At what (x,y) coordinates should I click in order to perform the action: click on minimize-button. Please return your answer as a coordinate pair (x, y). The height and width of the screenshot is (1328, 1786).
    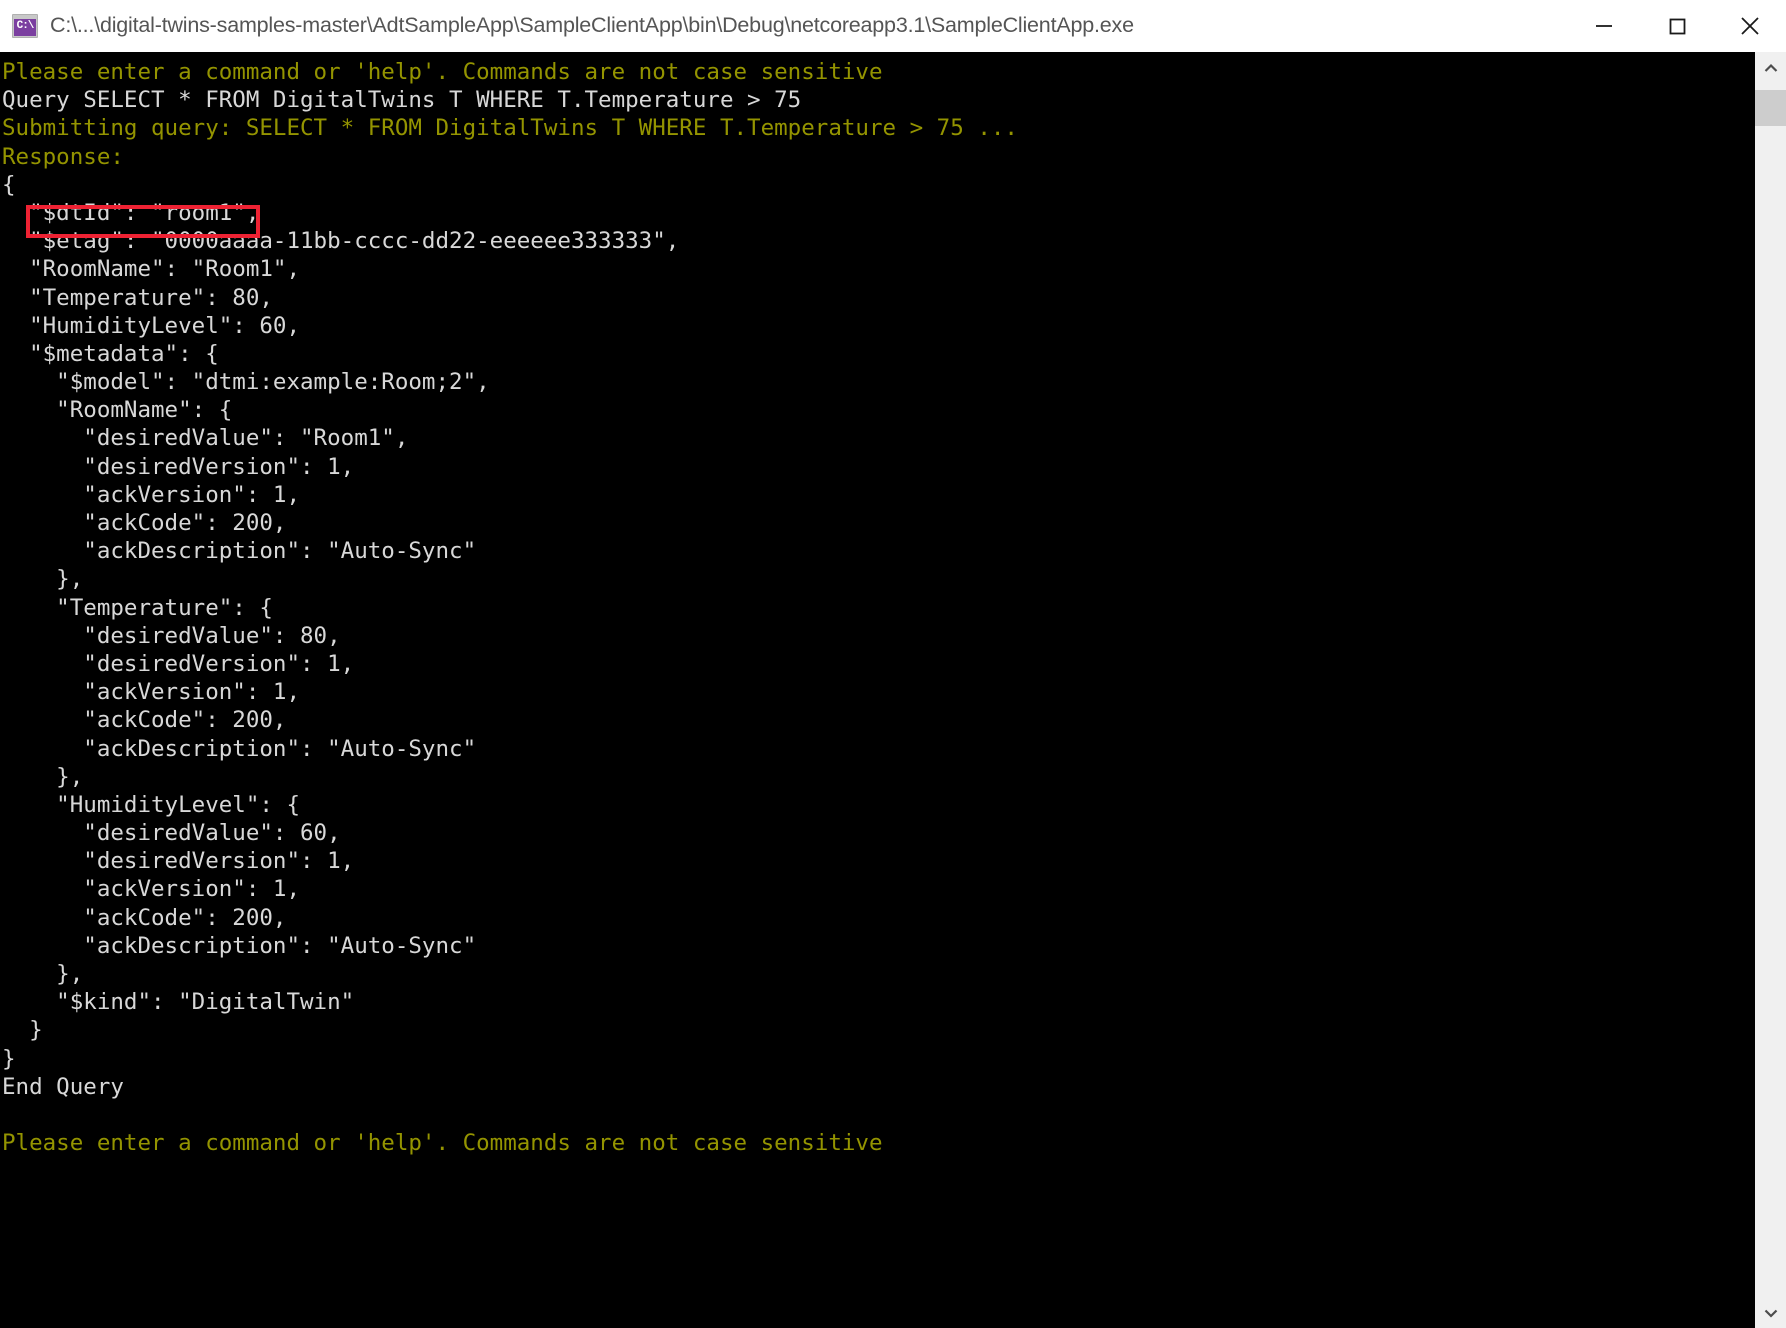
    Looking at the image, I should click on (1603, 26).